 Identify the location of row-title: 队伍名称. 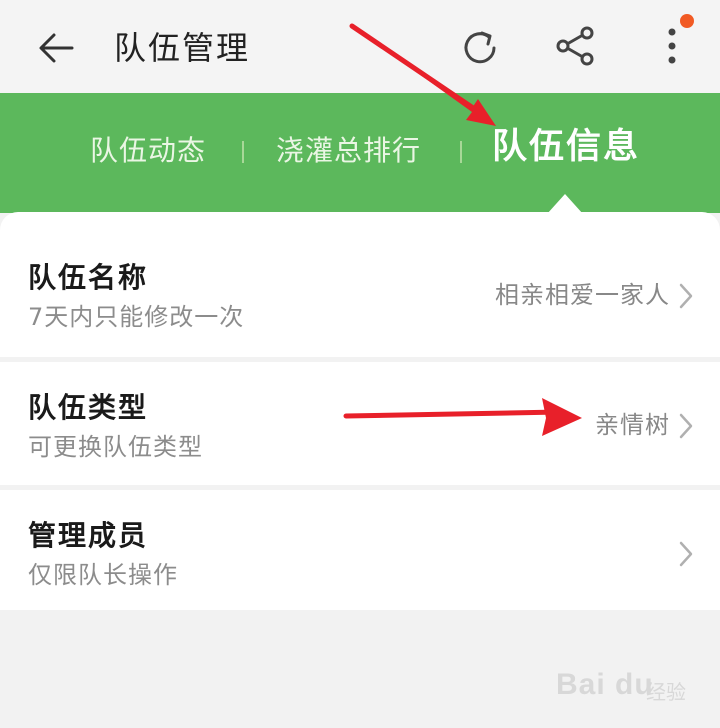
(88, 277).